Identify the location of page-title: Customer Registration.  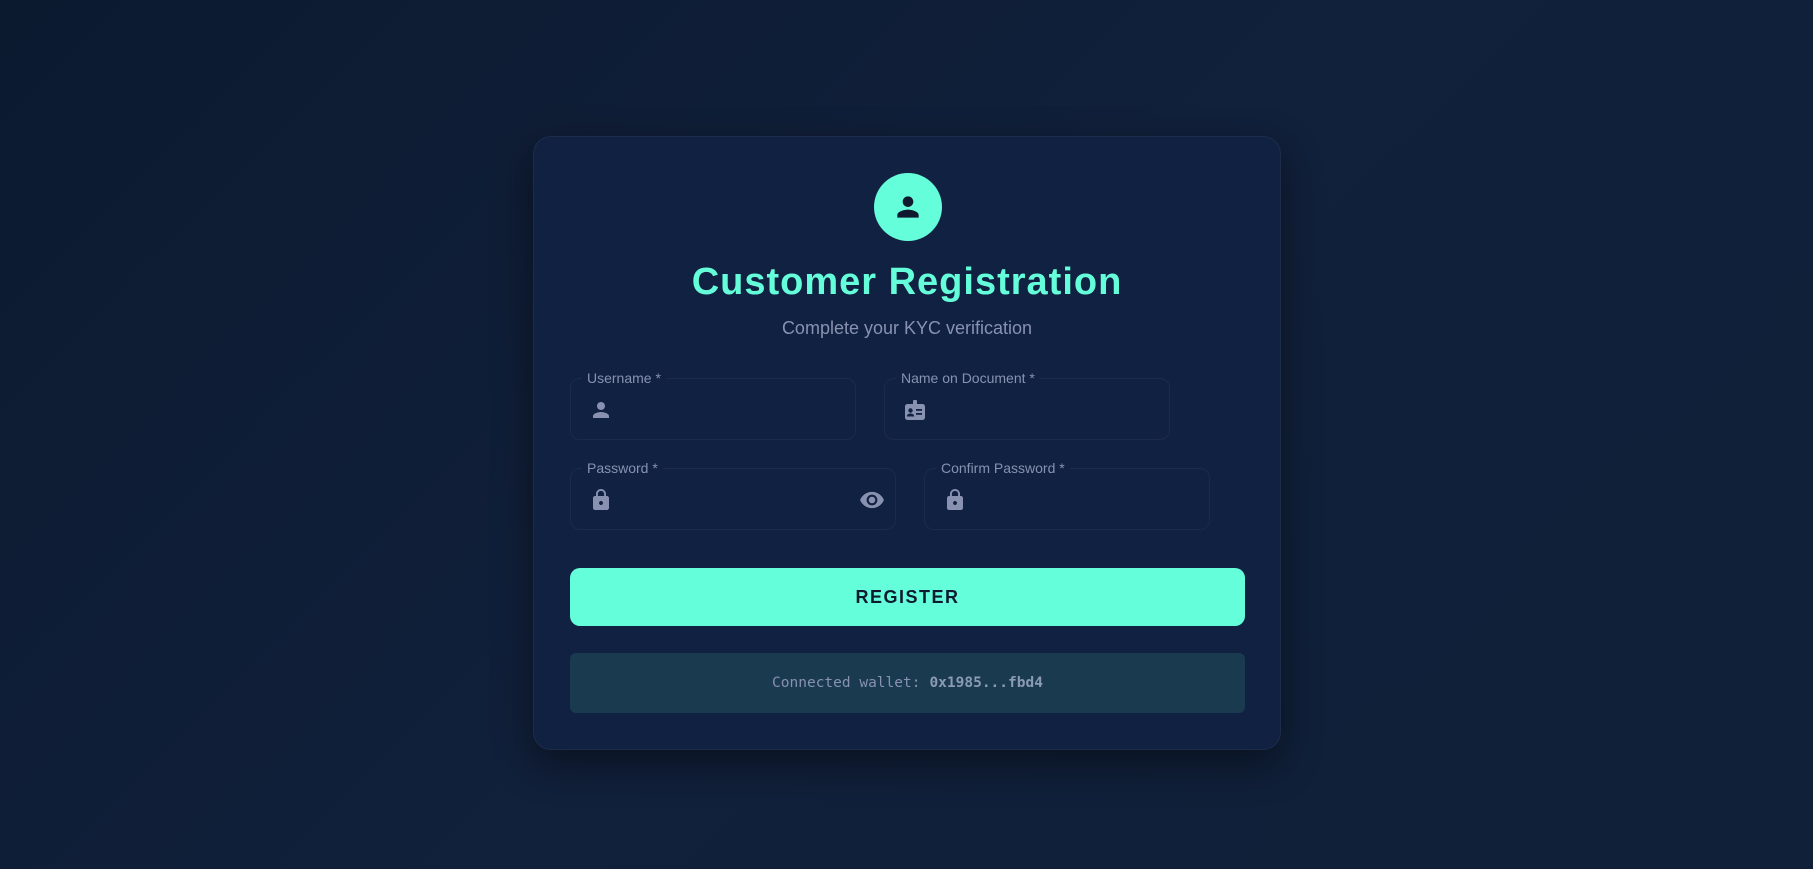
(907, 282).